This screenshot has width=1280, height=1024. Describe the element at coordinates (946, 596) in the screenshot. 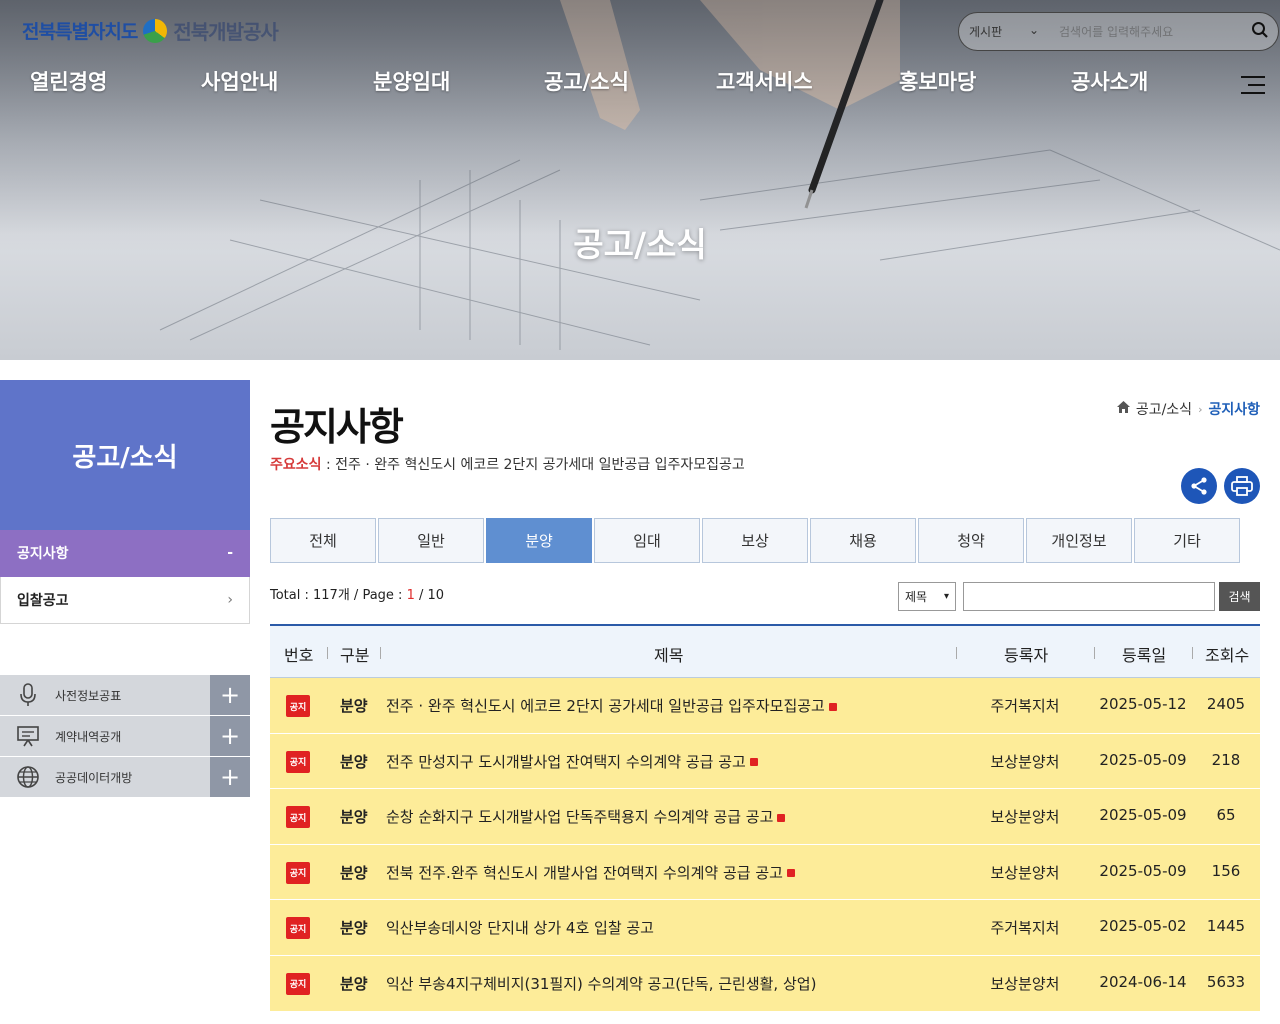

I see `chevron-down-icon: ▾` at that location.